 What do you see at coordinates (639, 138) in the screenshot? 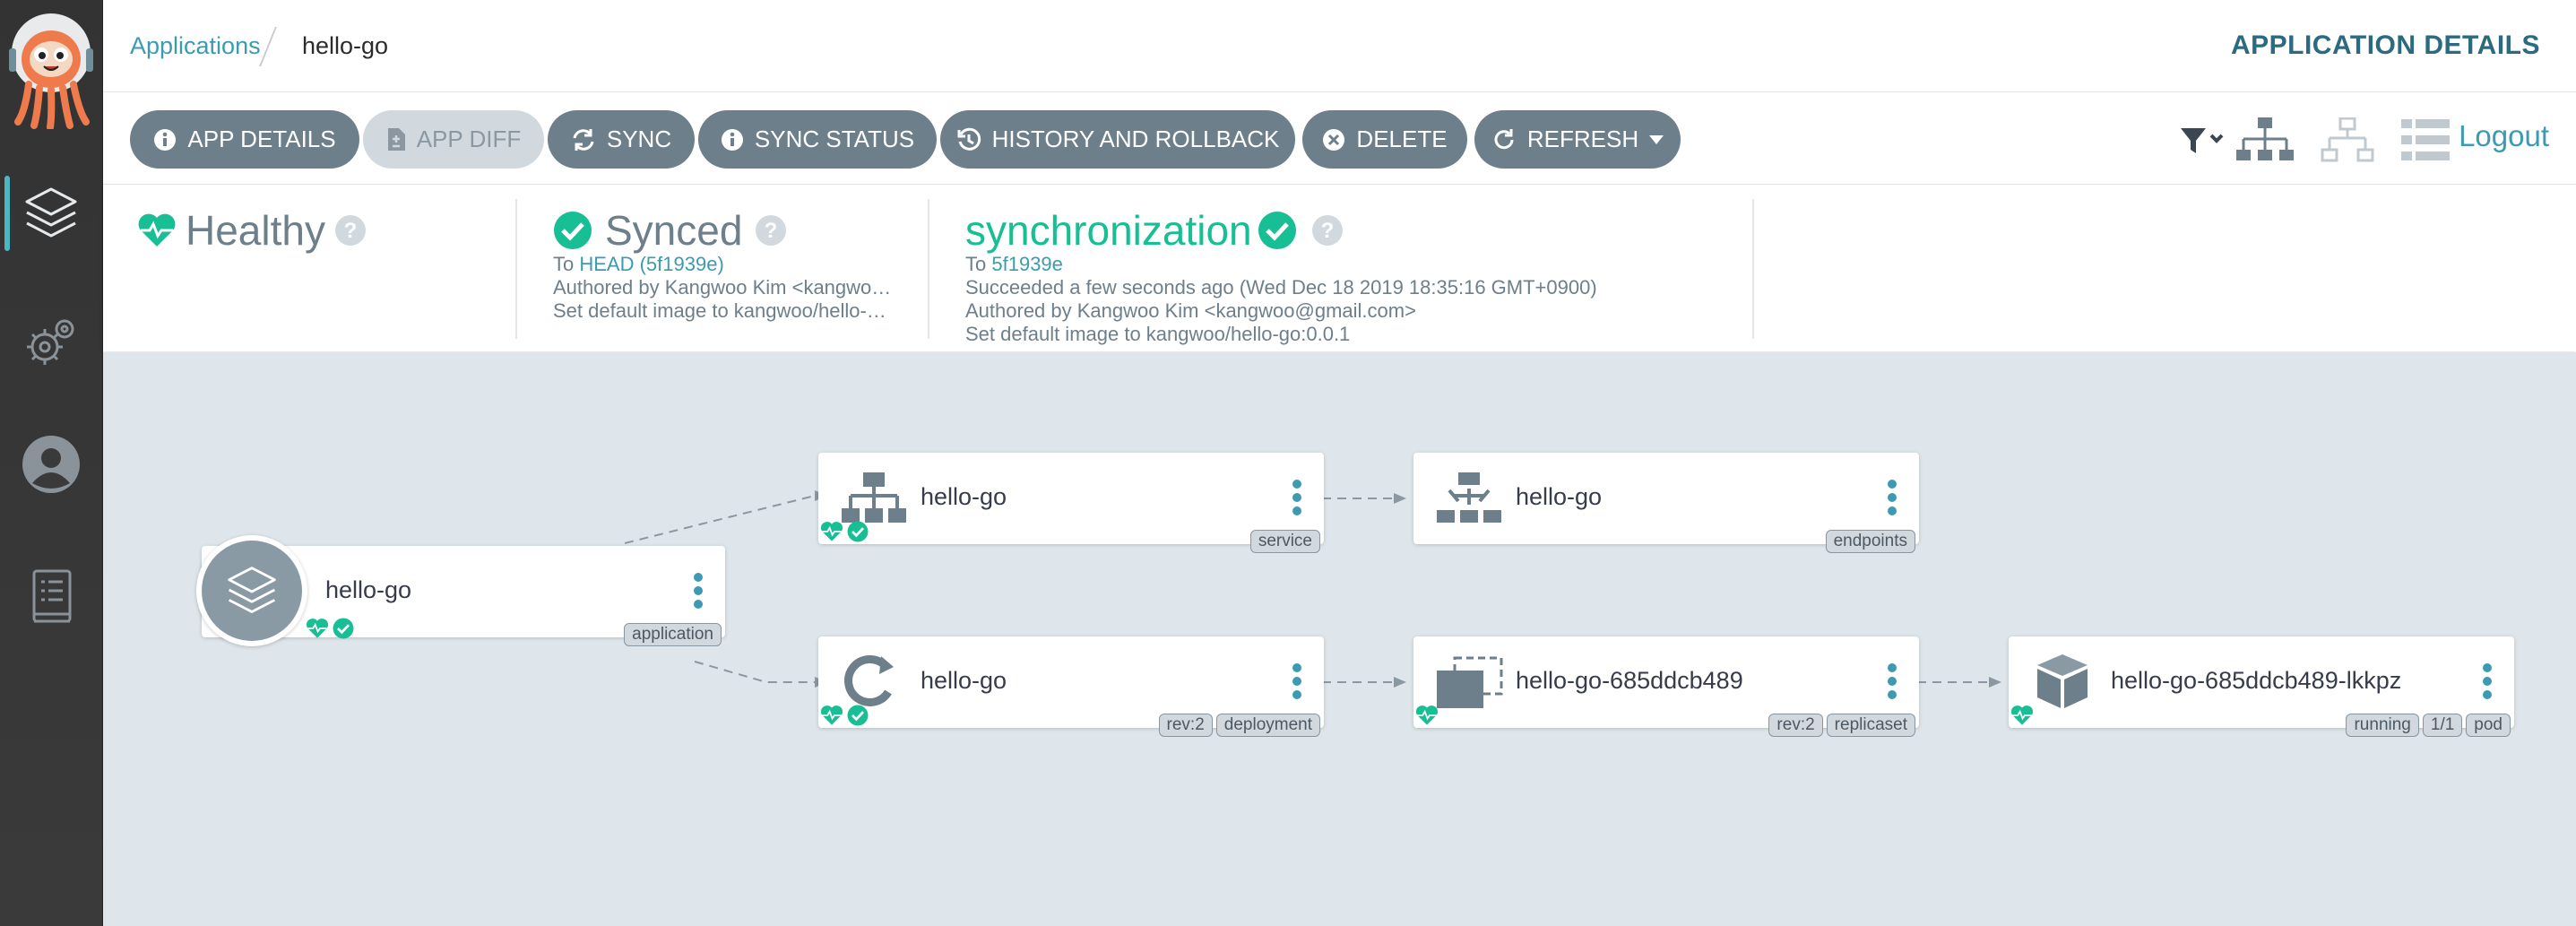
I see `sync-label: SYNC` at bounding box center [639, 138].